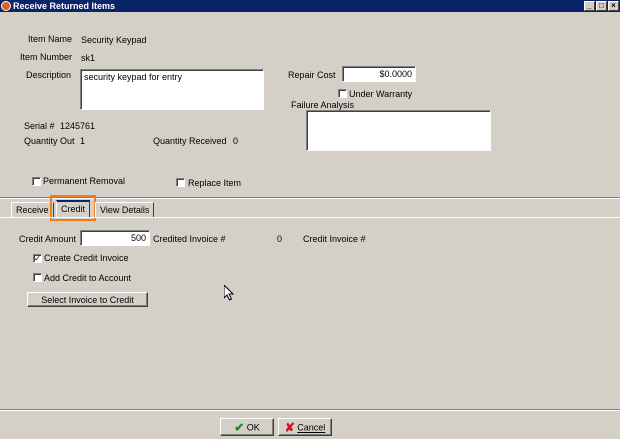 The image size is (620, 439). I want to click on credit-amount-value: 500, so click(138, 238).